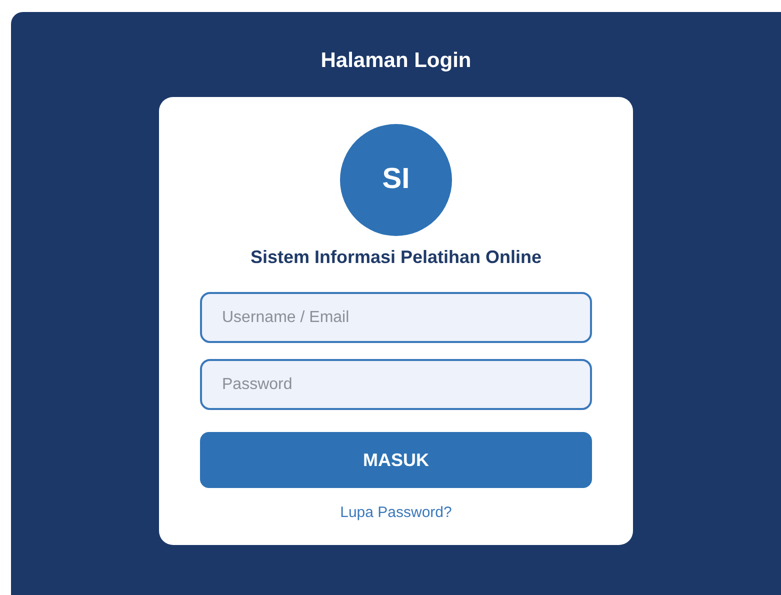 Image resolution: width=781 pixels, height=595 pixels. Describe the element at coordinates (396, 257) in the screenshot. I see `app-name: Sistem Informasi Pelatihan Online` at that location.